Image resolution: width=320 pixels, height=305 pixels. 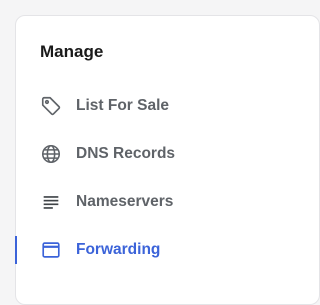 What do you see at coordinates (72, 51) in the screenshot?
I see `card-title: Manage` at bounding box center [72, 51].